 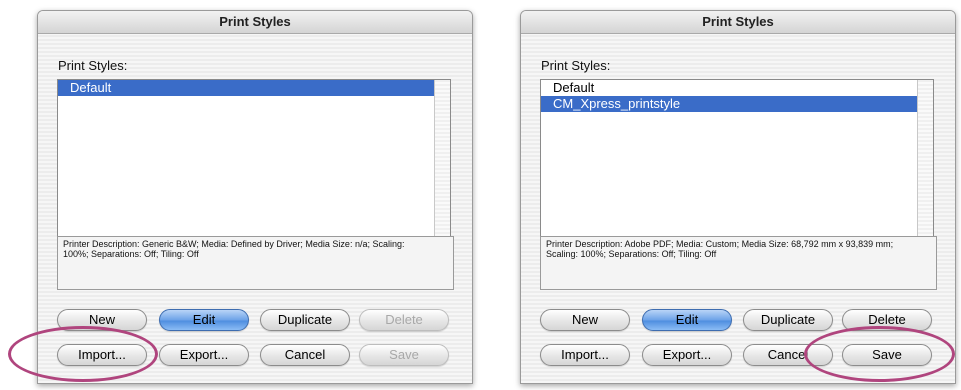 What do you see at coordinates (729, 104) in the screenshot?
I see `list-item-cm-xpress-printstyle: CM_Xpress_printstyle` at bounding box center [729, 104].